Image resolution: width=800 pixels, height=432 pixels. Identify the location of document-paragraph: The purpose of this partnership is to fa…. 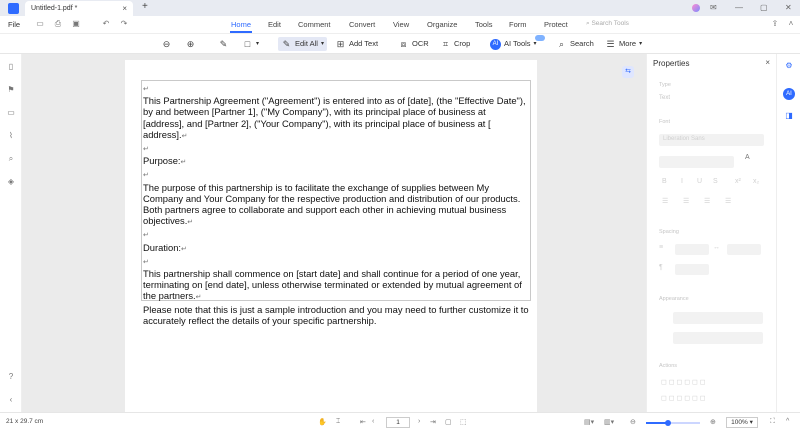
(336, 205).